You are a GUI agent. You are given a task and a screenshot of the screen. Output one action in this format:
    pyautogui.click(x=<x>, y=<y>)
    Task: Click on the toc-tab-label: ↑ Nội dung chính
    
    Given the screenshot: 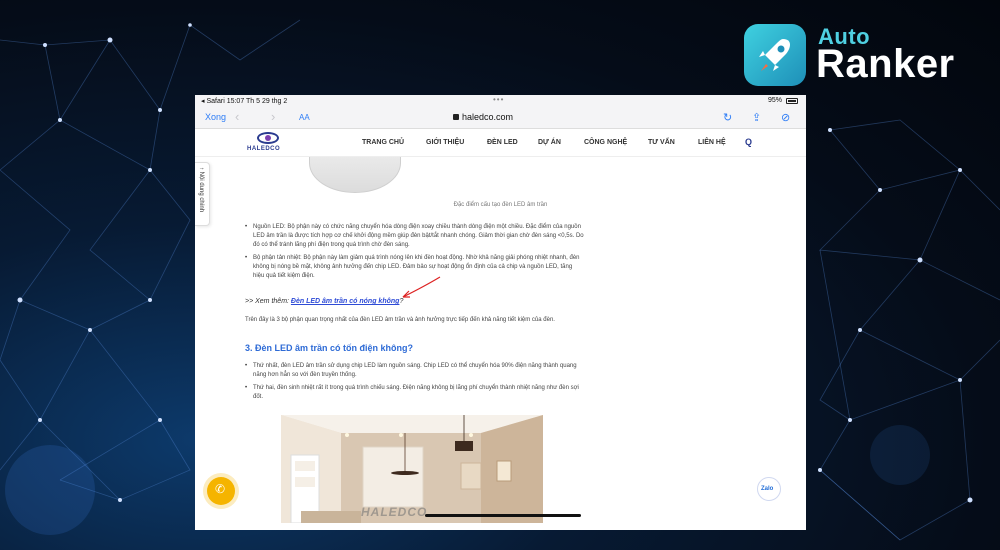 What is the action you would take?
    pyautogui.click(x=201, y=190)
    